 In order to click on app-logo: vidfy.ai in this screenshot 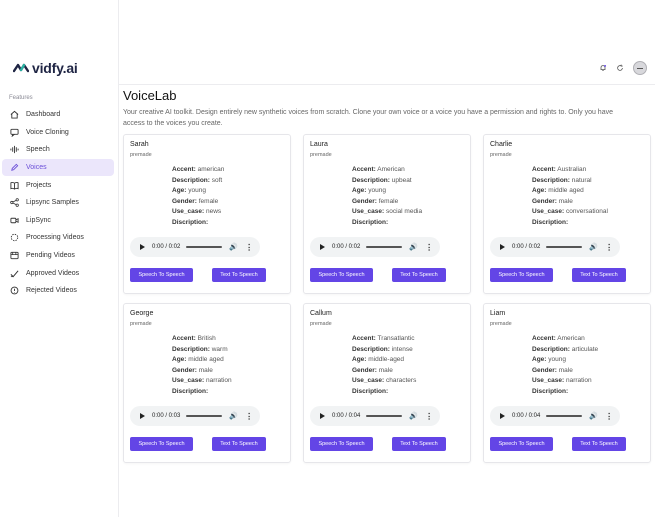, I will do `click(45, 68)`.